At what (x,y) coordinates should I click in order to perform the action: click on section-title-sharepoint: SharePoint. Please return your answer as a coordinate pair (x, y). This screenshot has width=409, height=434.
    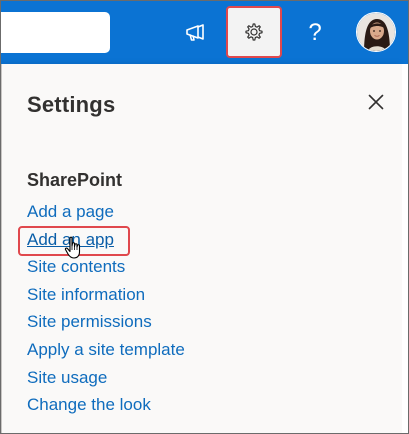
    Looking at the image, I should click on (75, 180).